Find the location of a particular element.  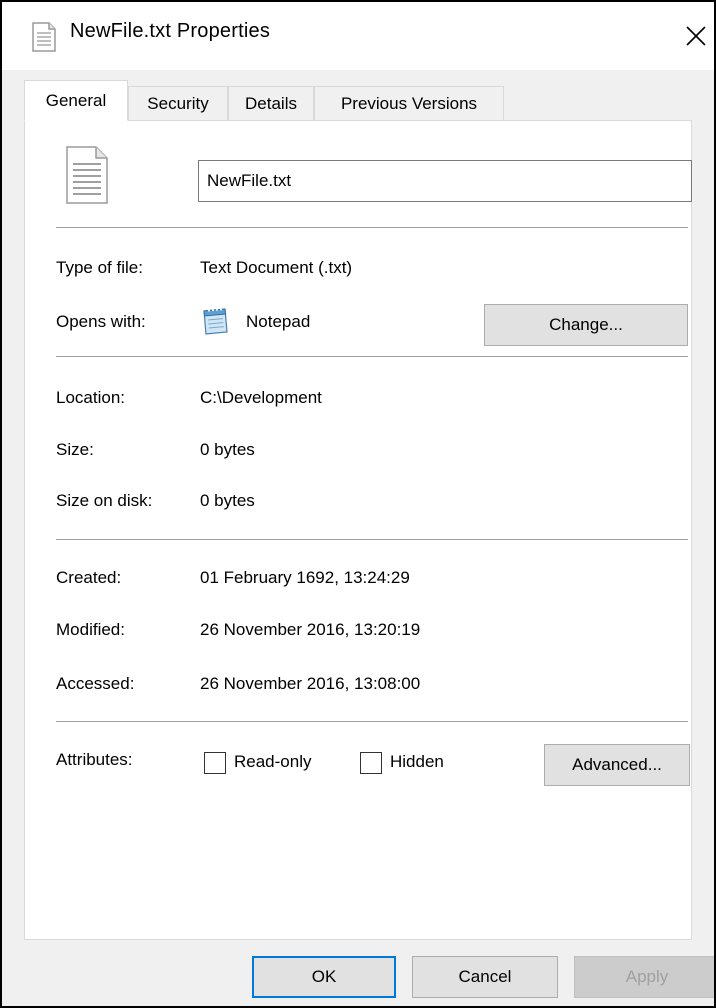

created-value: 01 February 1692, 13:24:29 is located at coordinates (305, 577).